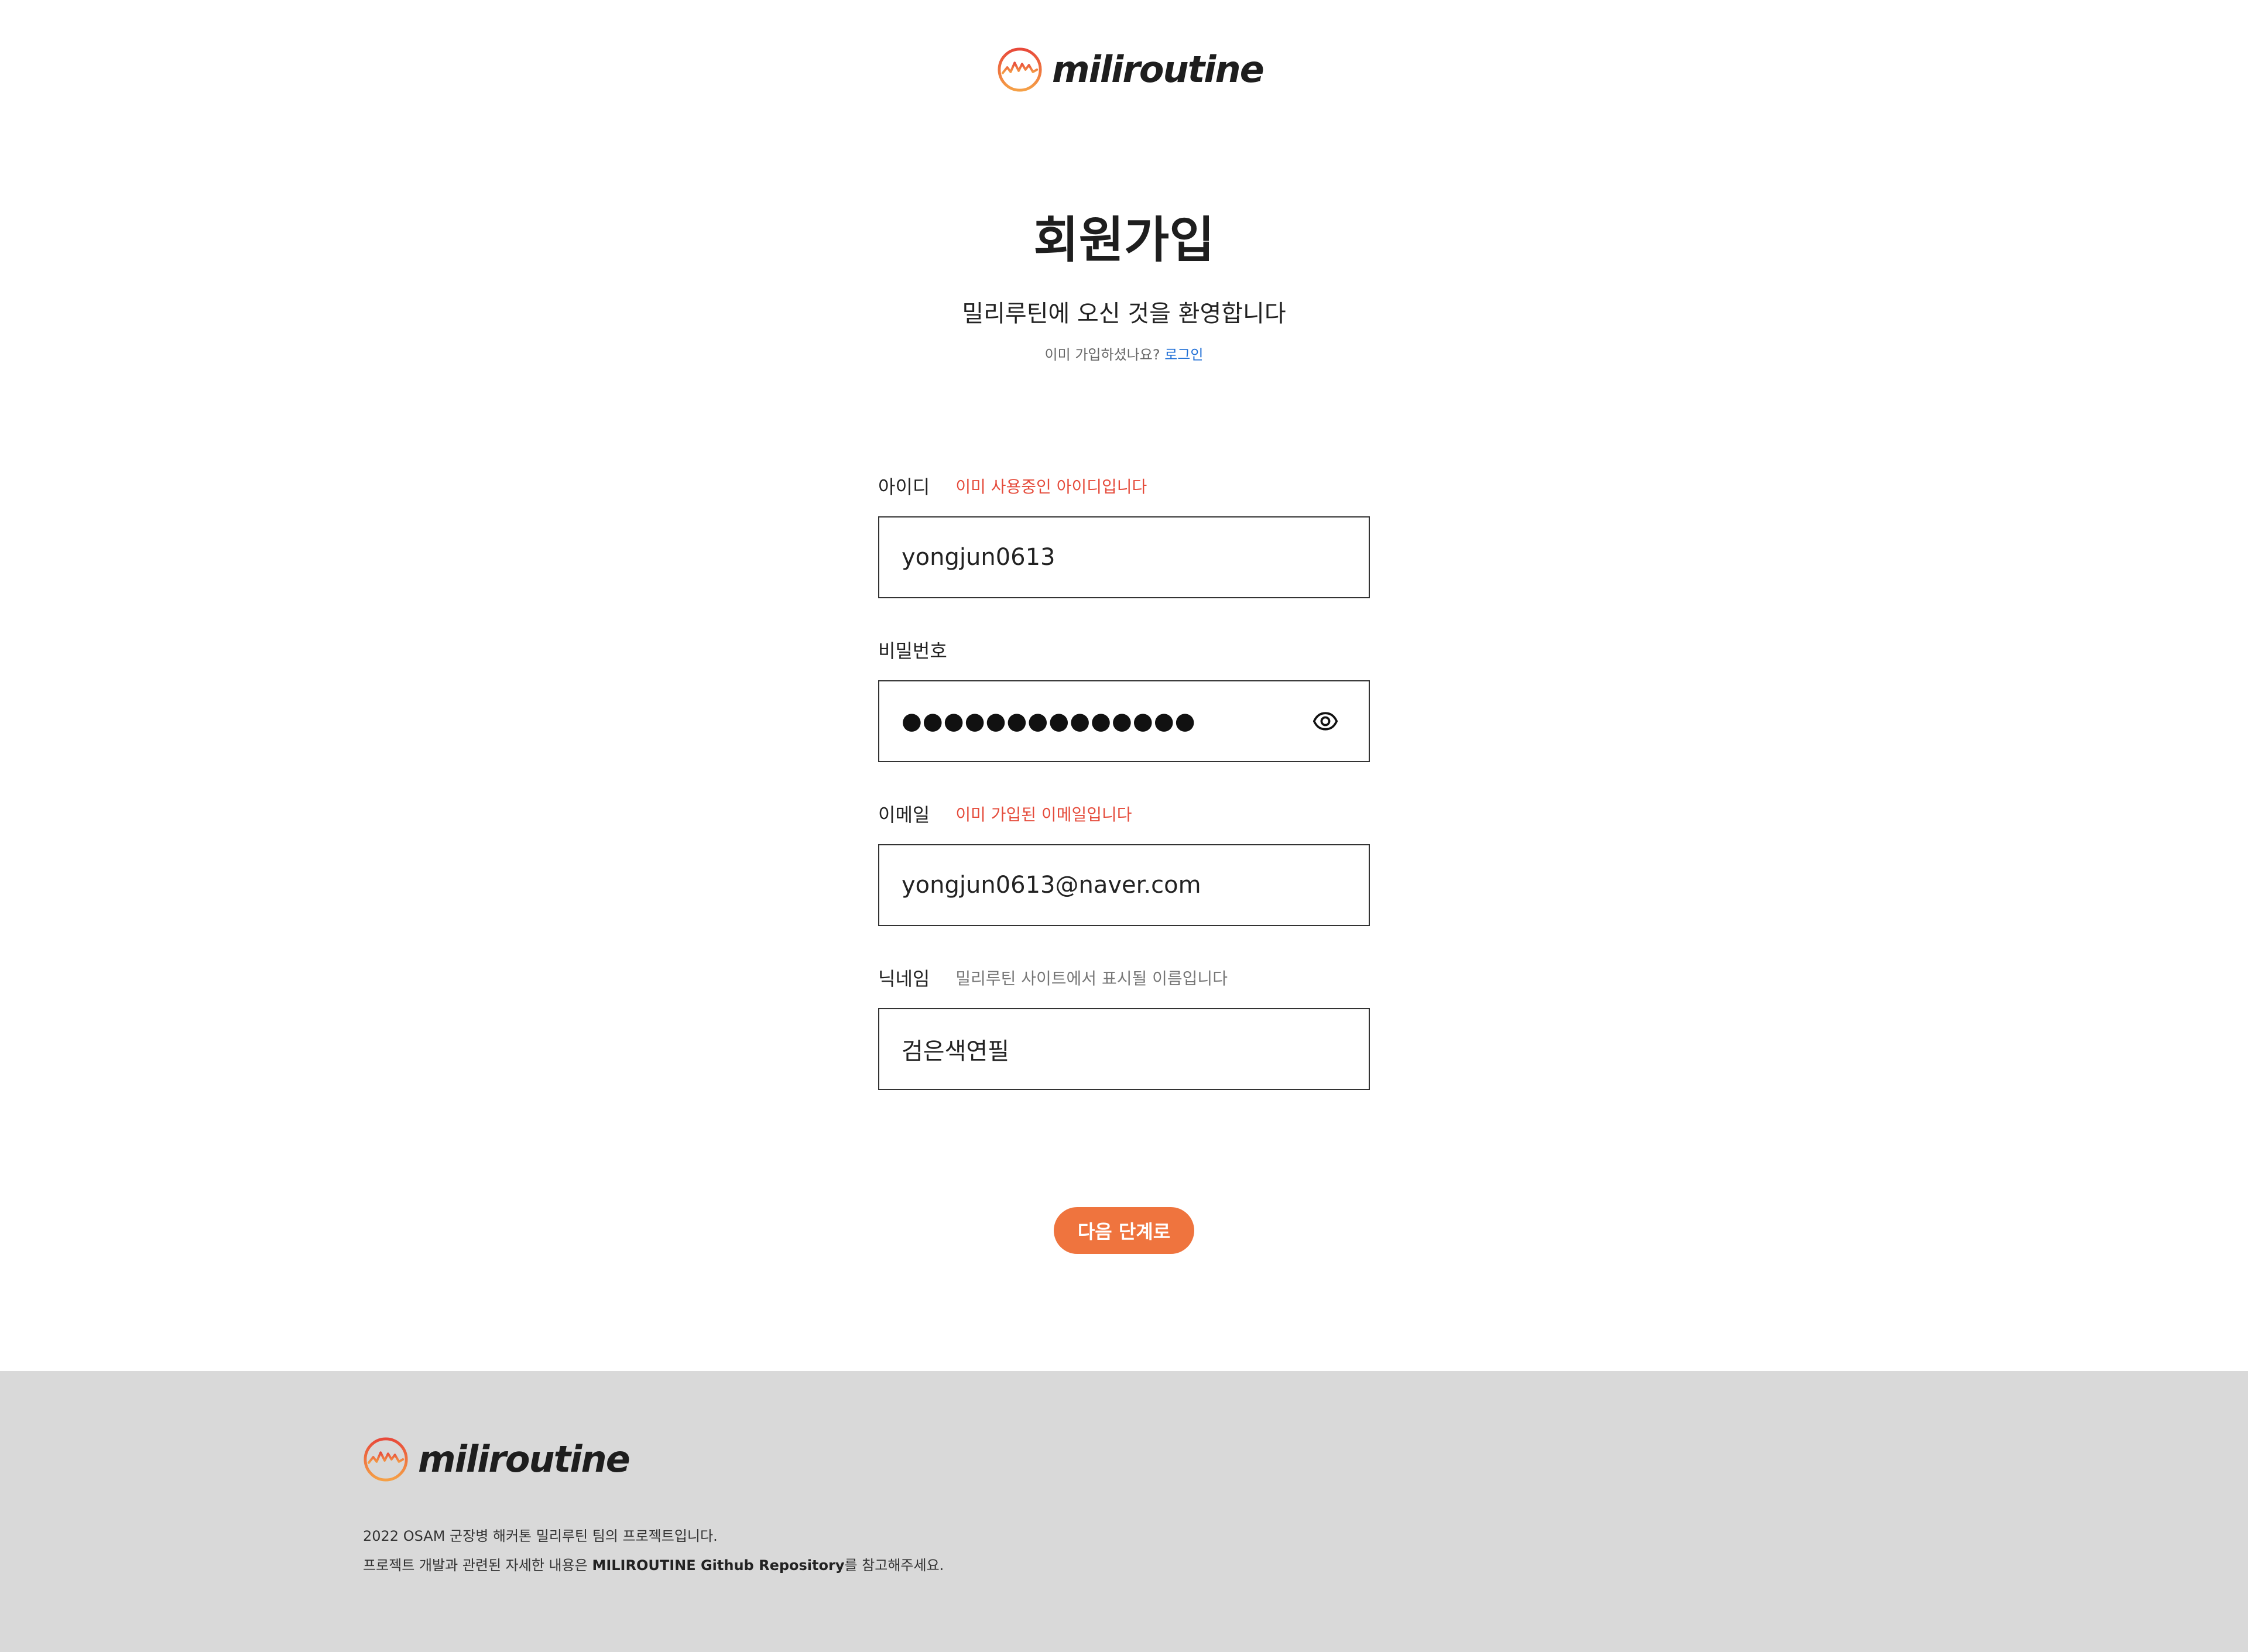 This screenshot has height=1652, width=2248. What do you see at coordinates (1095, 557) in the screenshot?
I see `username-input` at bounding box center [1095, 557].